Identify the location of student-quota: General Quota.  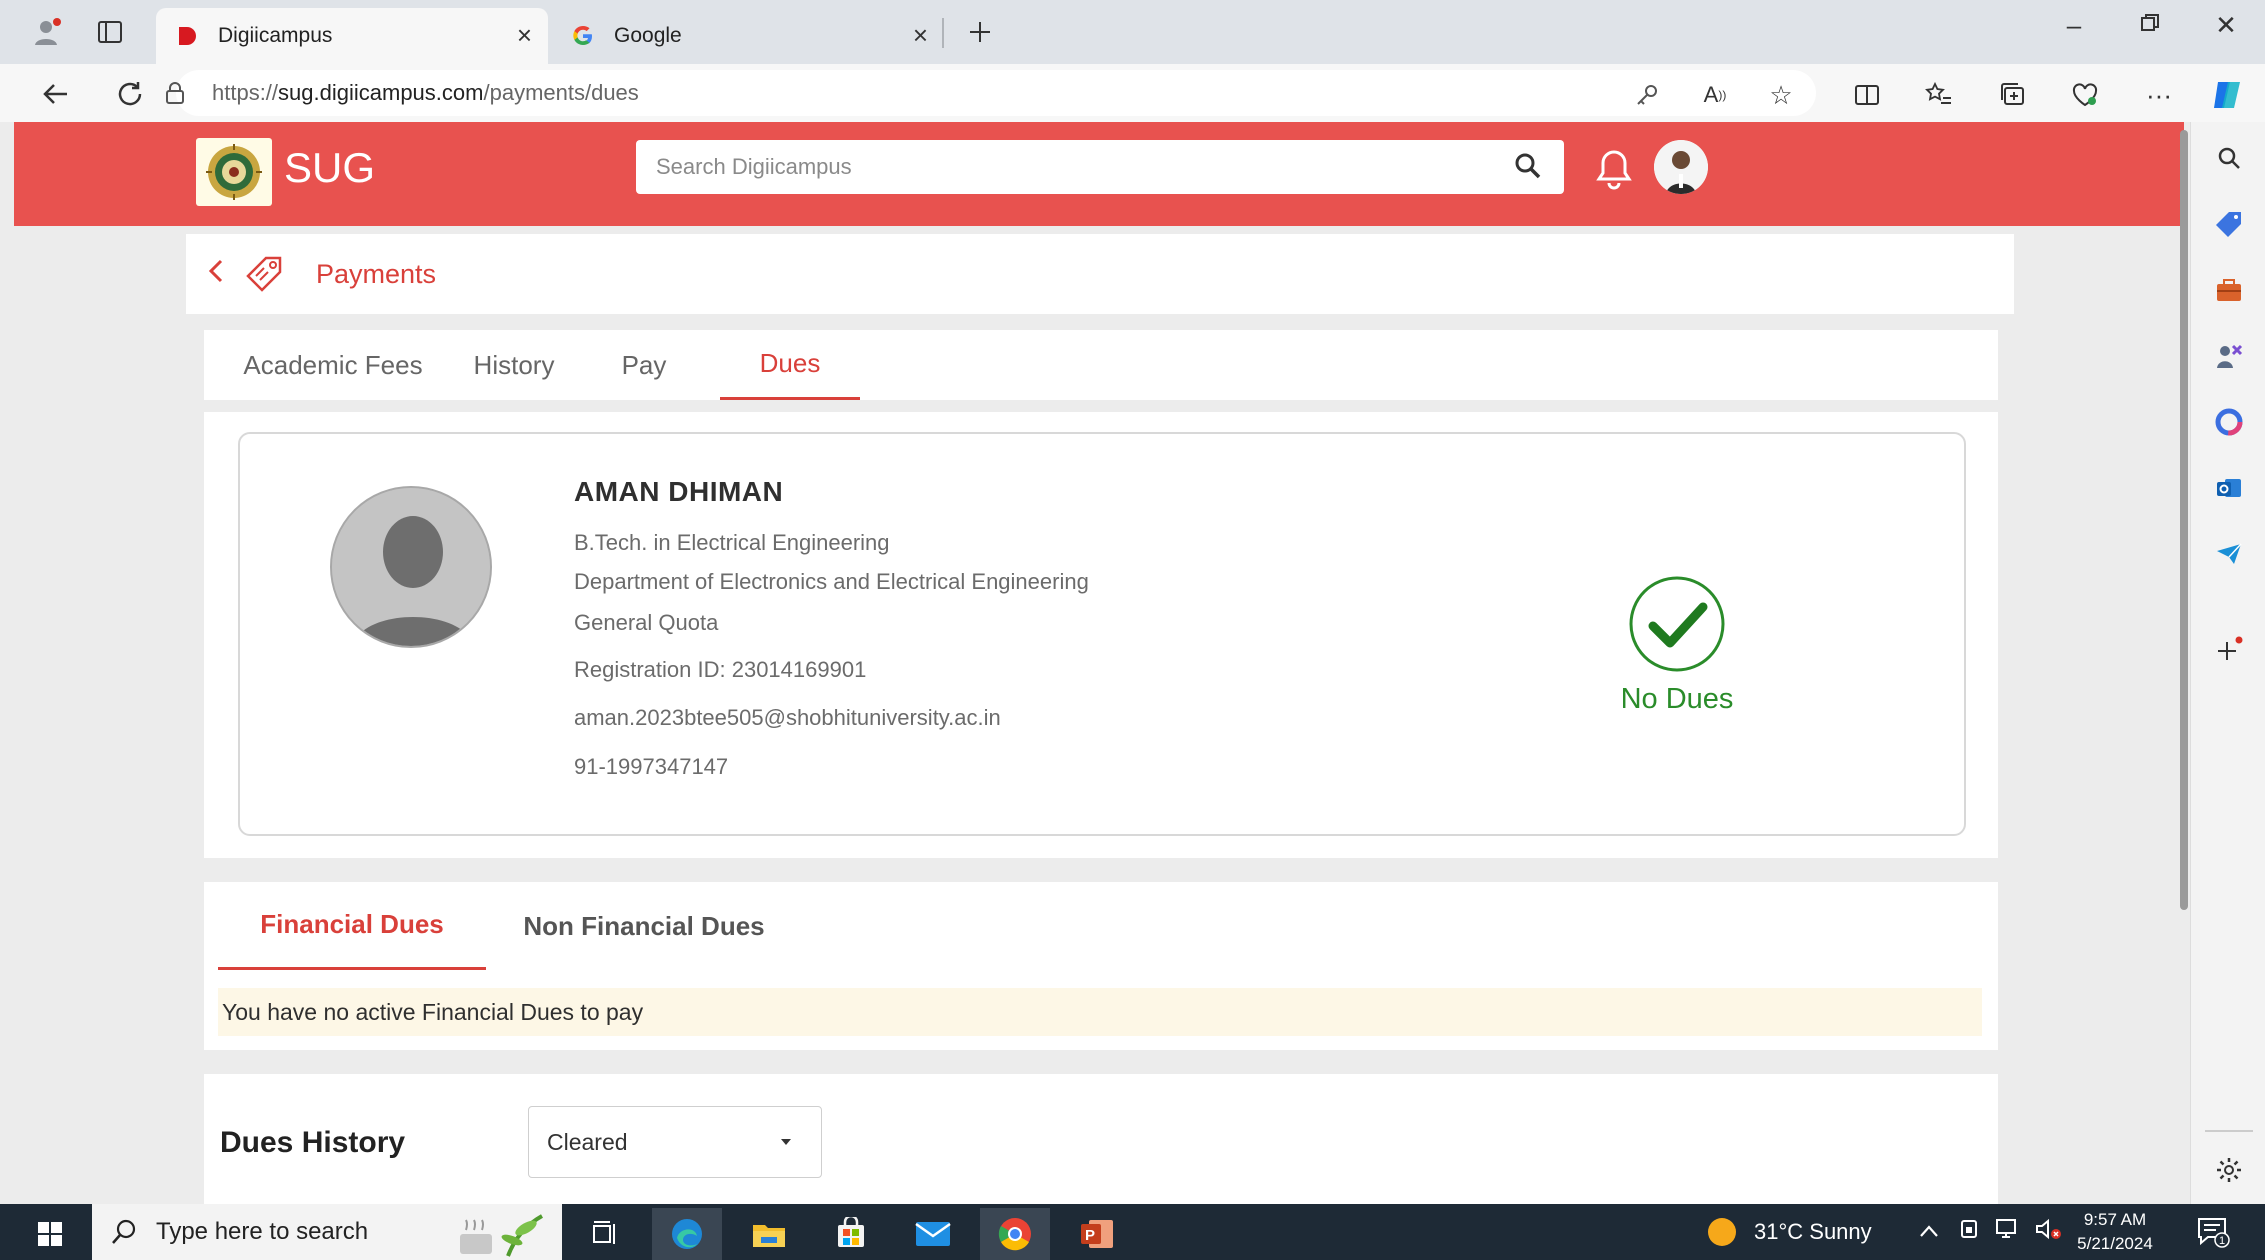
(646, 622).